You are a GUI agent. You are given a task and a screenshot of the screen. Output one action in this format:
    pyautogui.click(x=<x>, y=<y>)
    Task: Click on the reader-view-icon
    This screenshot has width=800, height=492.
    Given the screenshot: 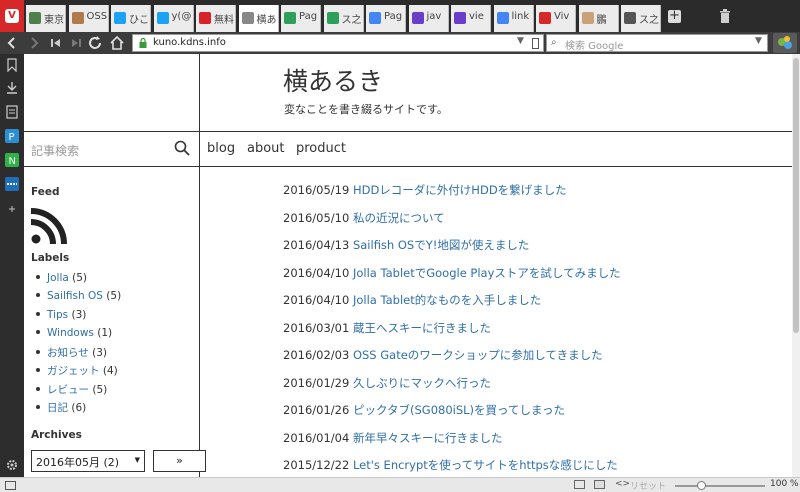 What is the action you would take?
    pyautogui.click(x=535, y=43)
    